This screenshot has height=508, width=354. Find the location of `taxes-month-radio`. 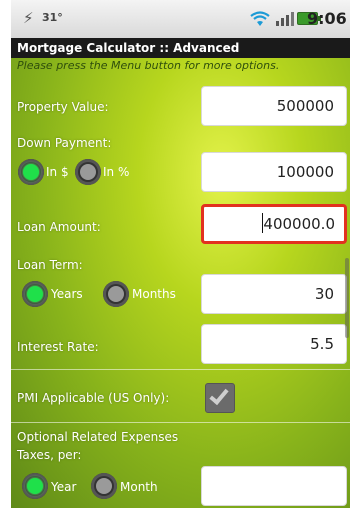

taxes-month-radio is located at coordinates (104, 486).